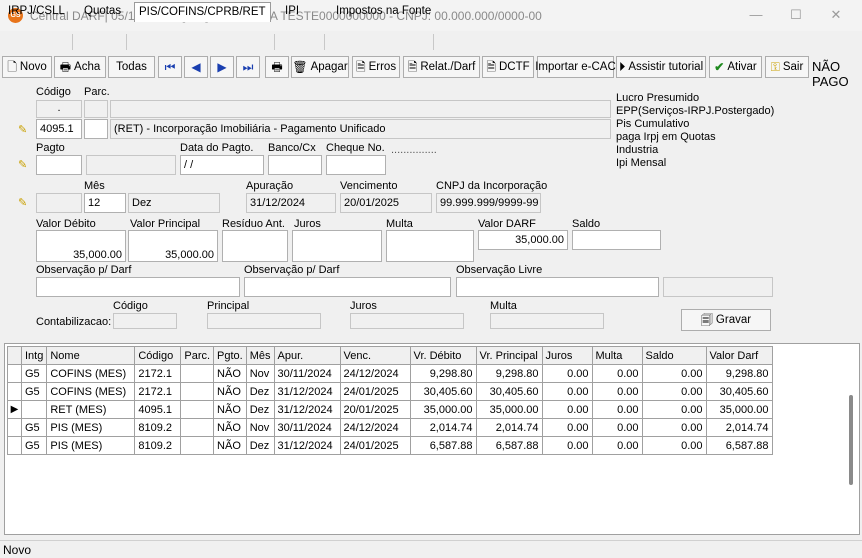  I want to click on novo-button: 🗋 Novo, so click(27, 67).